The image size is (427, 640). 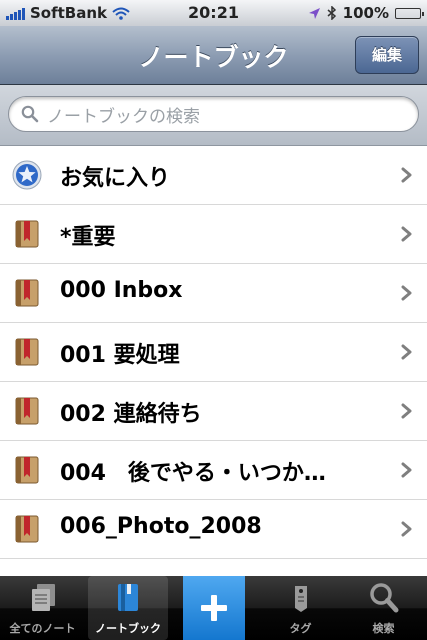 I want to click on notebook-name: 002 連絡待ち, so click(x=131, y=414).